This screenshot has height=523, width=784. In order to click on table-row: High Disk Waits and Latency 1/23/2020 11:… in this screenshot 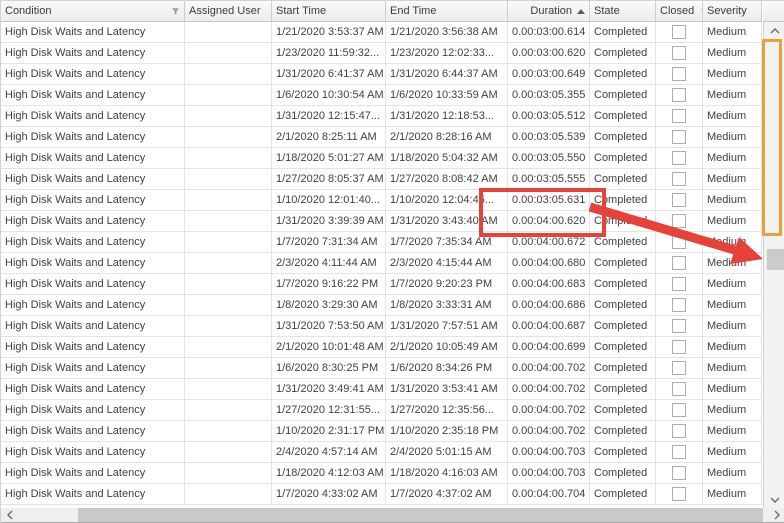, I will do `click(382, 53)`.